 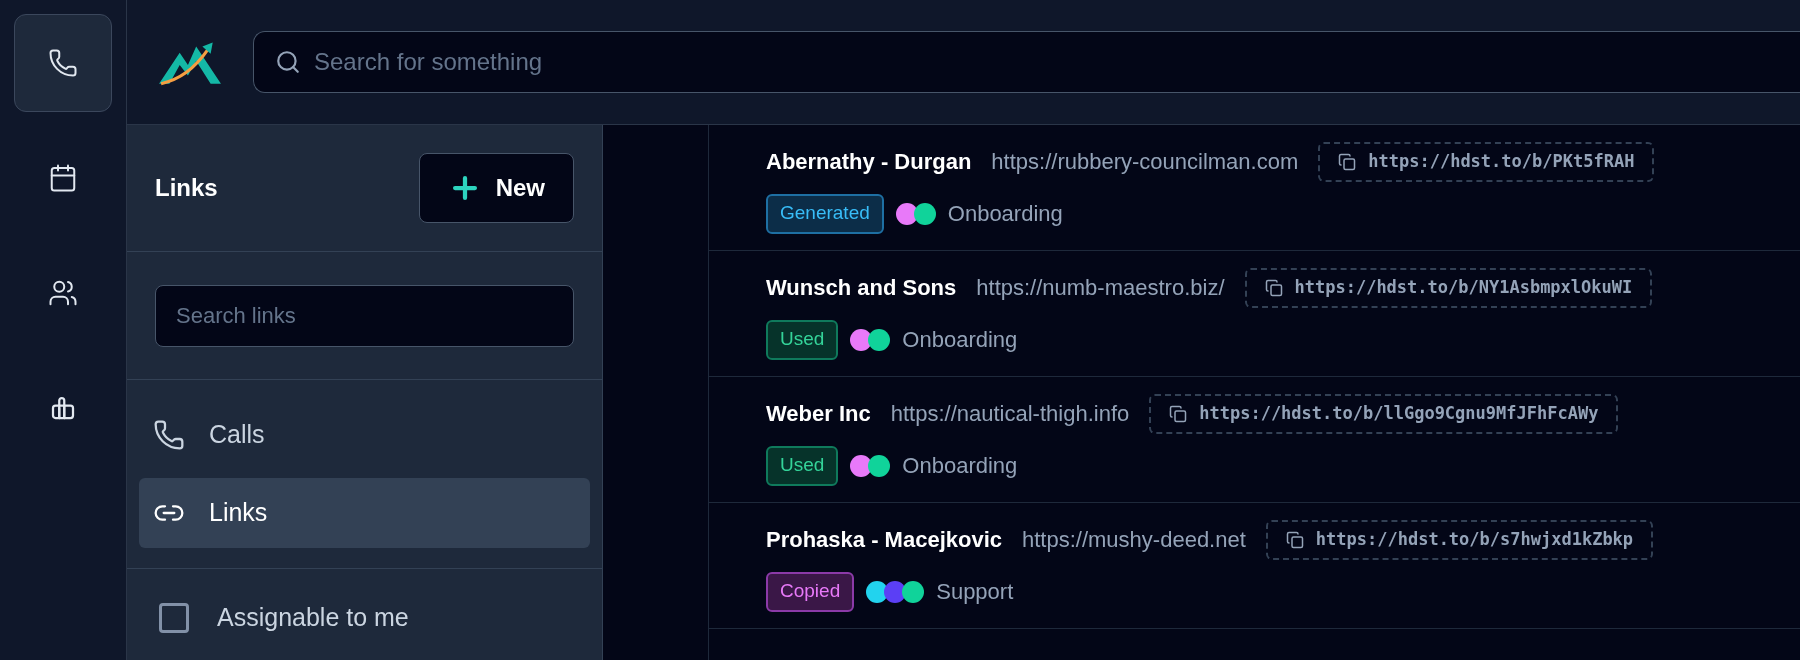 I want to click on short-link-button: https://hdst.to/b/NY1AsbmpxlOkuWI, so click(x=1448, y=287).